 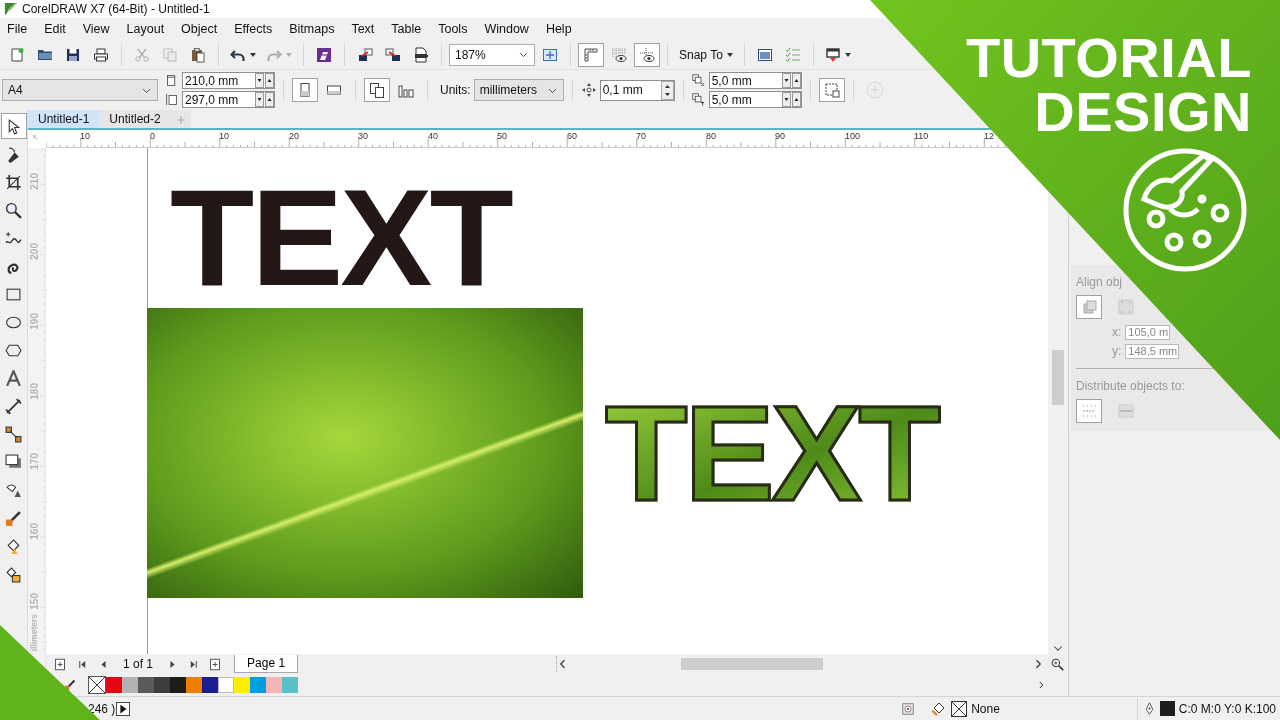 What do you see at coordinates (171, 80) in the screenshot?
I see `page-size-icon` at bounding box center [171, 80].